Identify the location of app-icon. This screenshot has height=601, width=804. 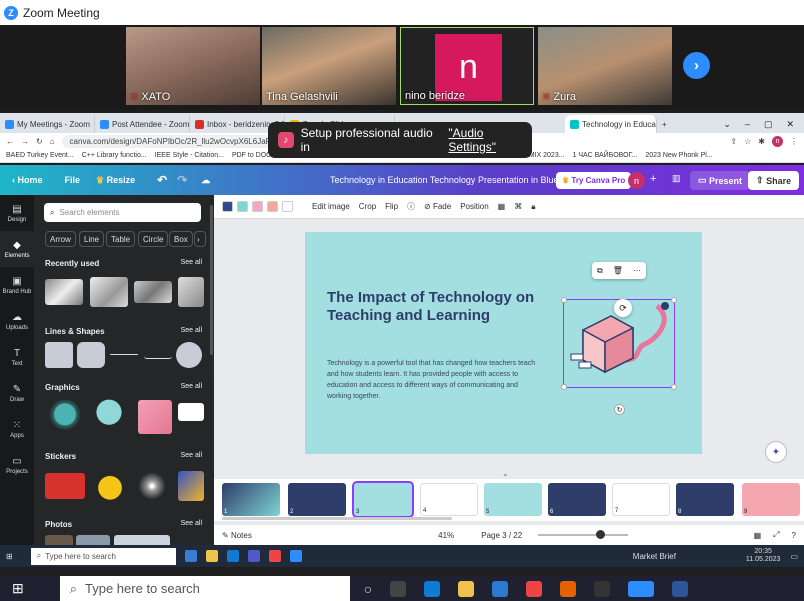
(190, 556).